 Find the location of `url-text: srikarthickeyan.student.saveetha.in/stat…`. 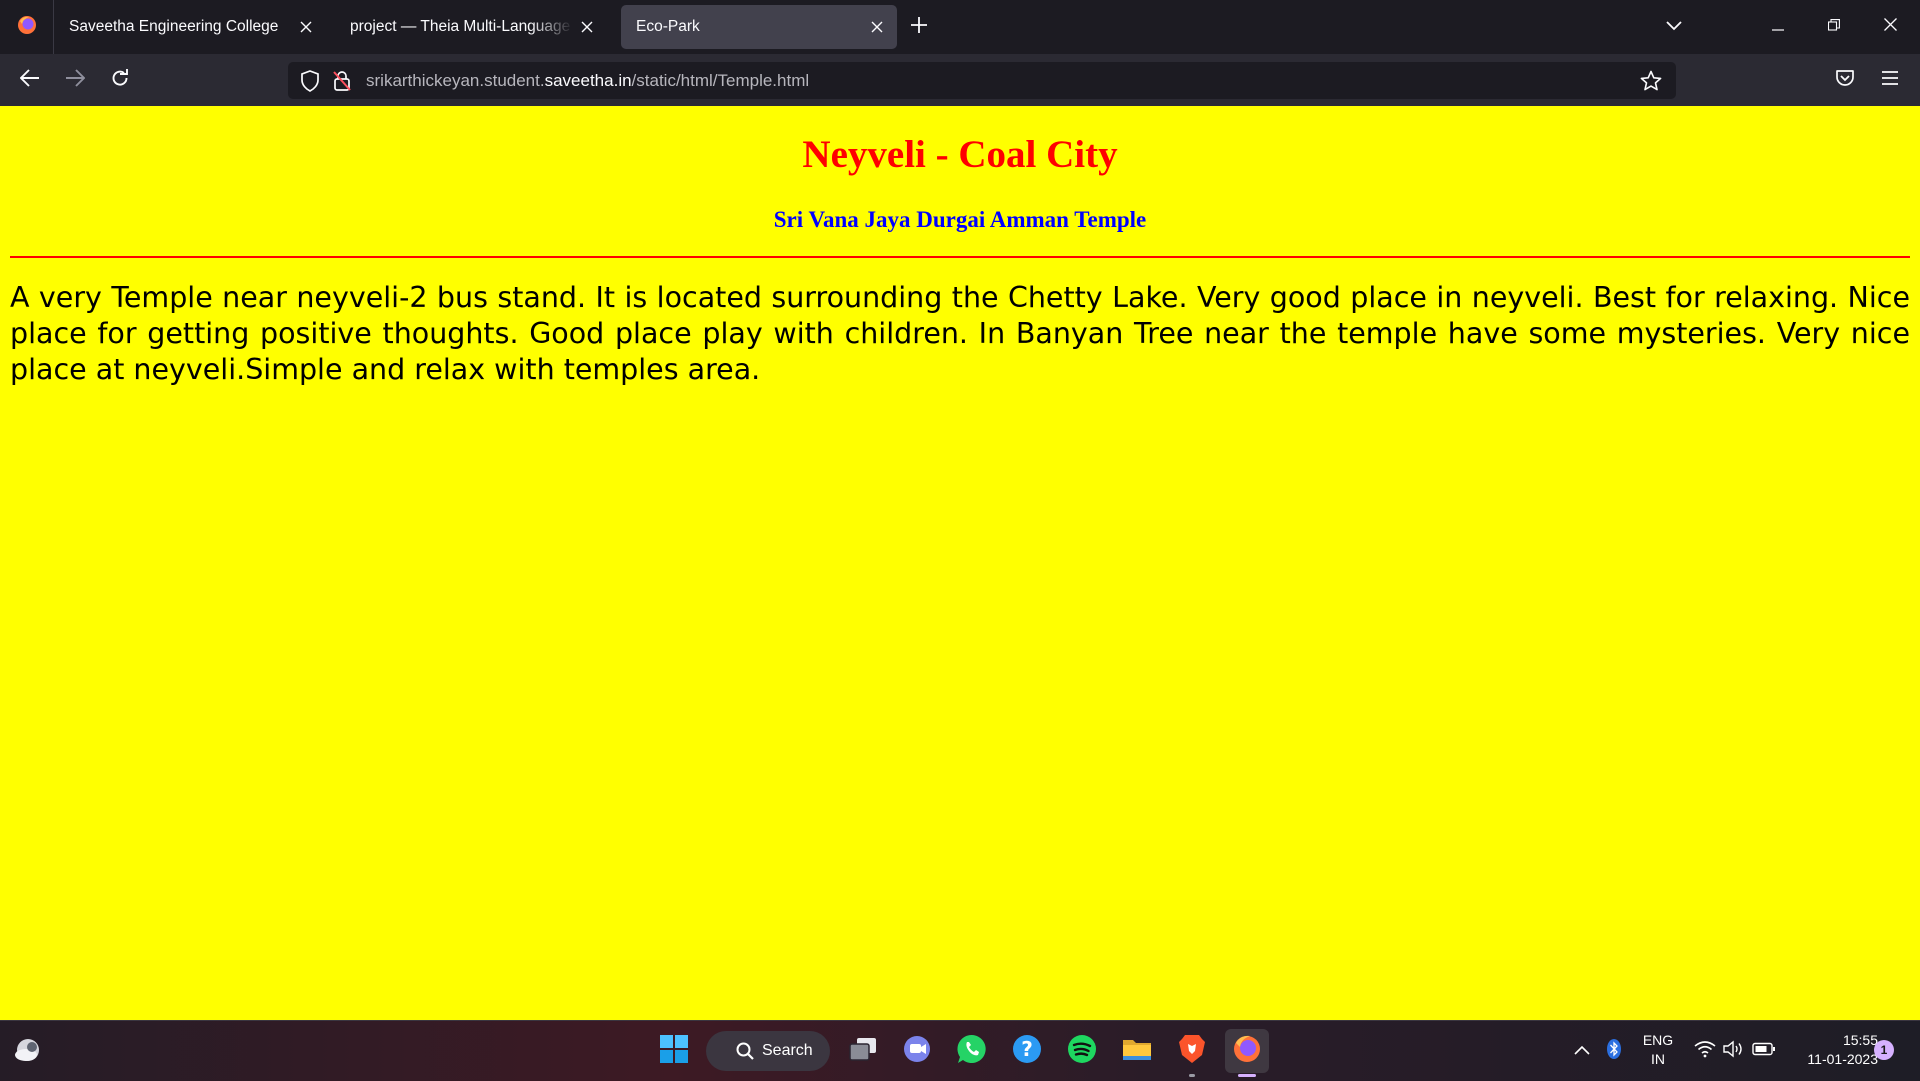

url-text: srikarthickeyan.student.saveetha.in/stat… is located at coordinates (587, 80).